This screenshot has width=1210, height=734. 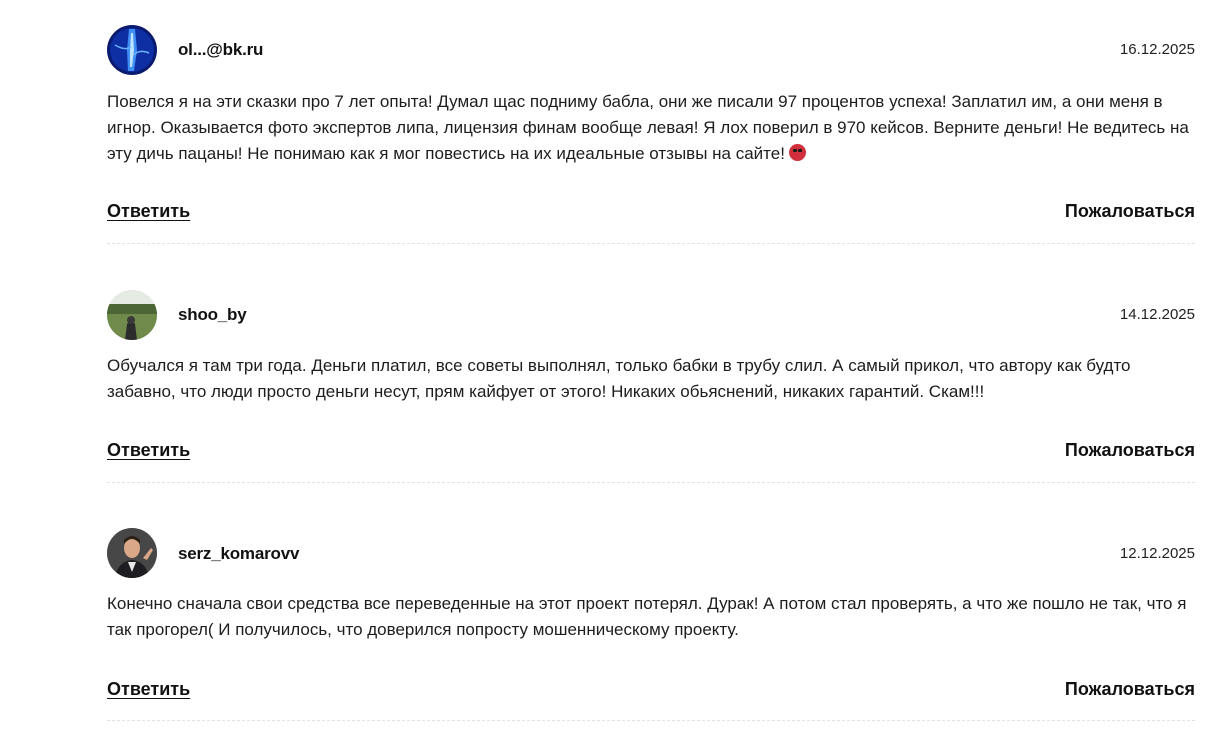 What do you see at coordinates (212, 314) in the screenshot?
I see `comment-author: shoo_by` at bounding box center [212, 314].